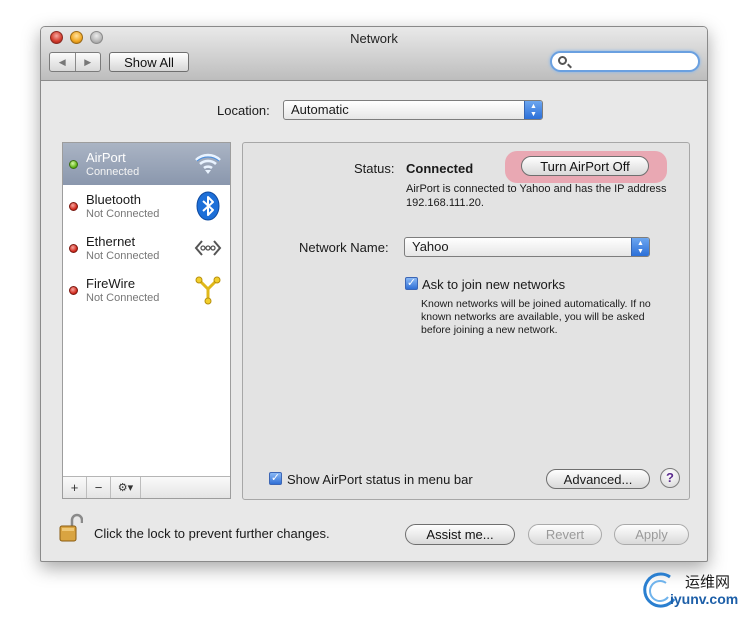 This screenshot has height=617, width=748. What do you see at coordinates (149, 62) in the screenshot?
I see `show-all-button: Show All` at bounding box center [149, 62].